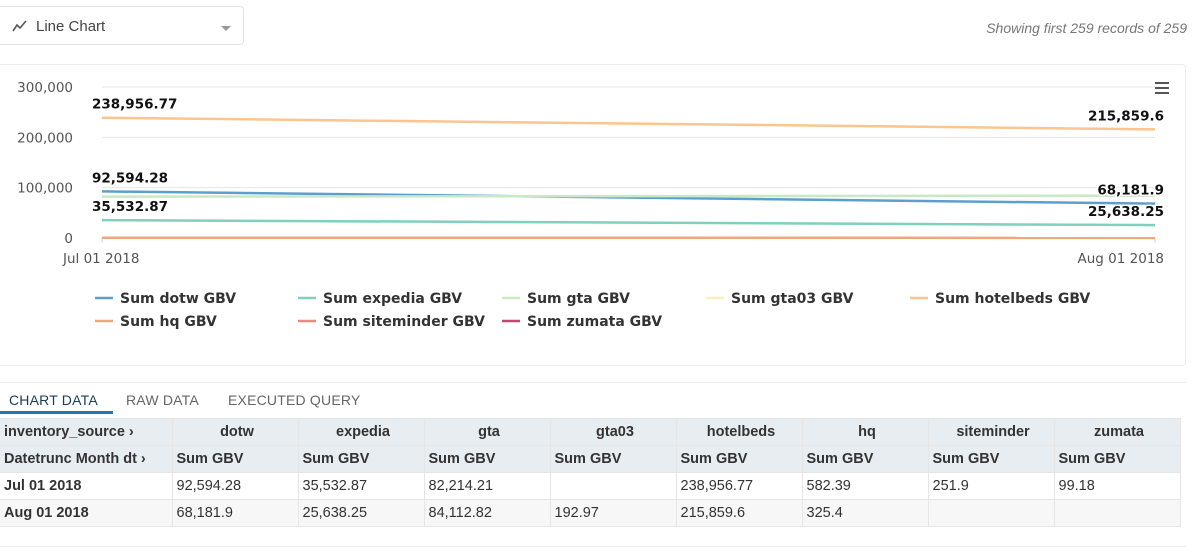 The height and width of the screenshot is (554, 1195). Describe the element at coordinates (991, 486) in the screenshot. I see `table-cell: 251.9` at that location.